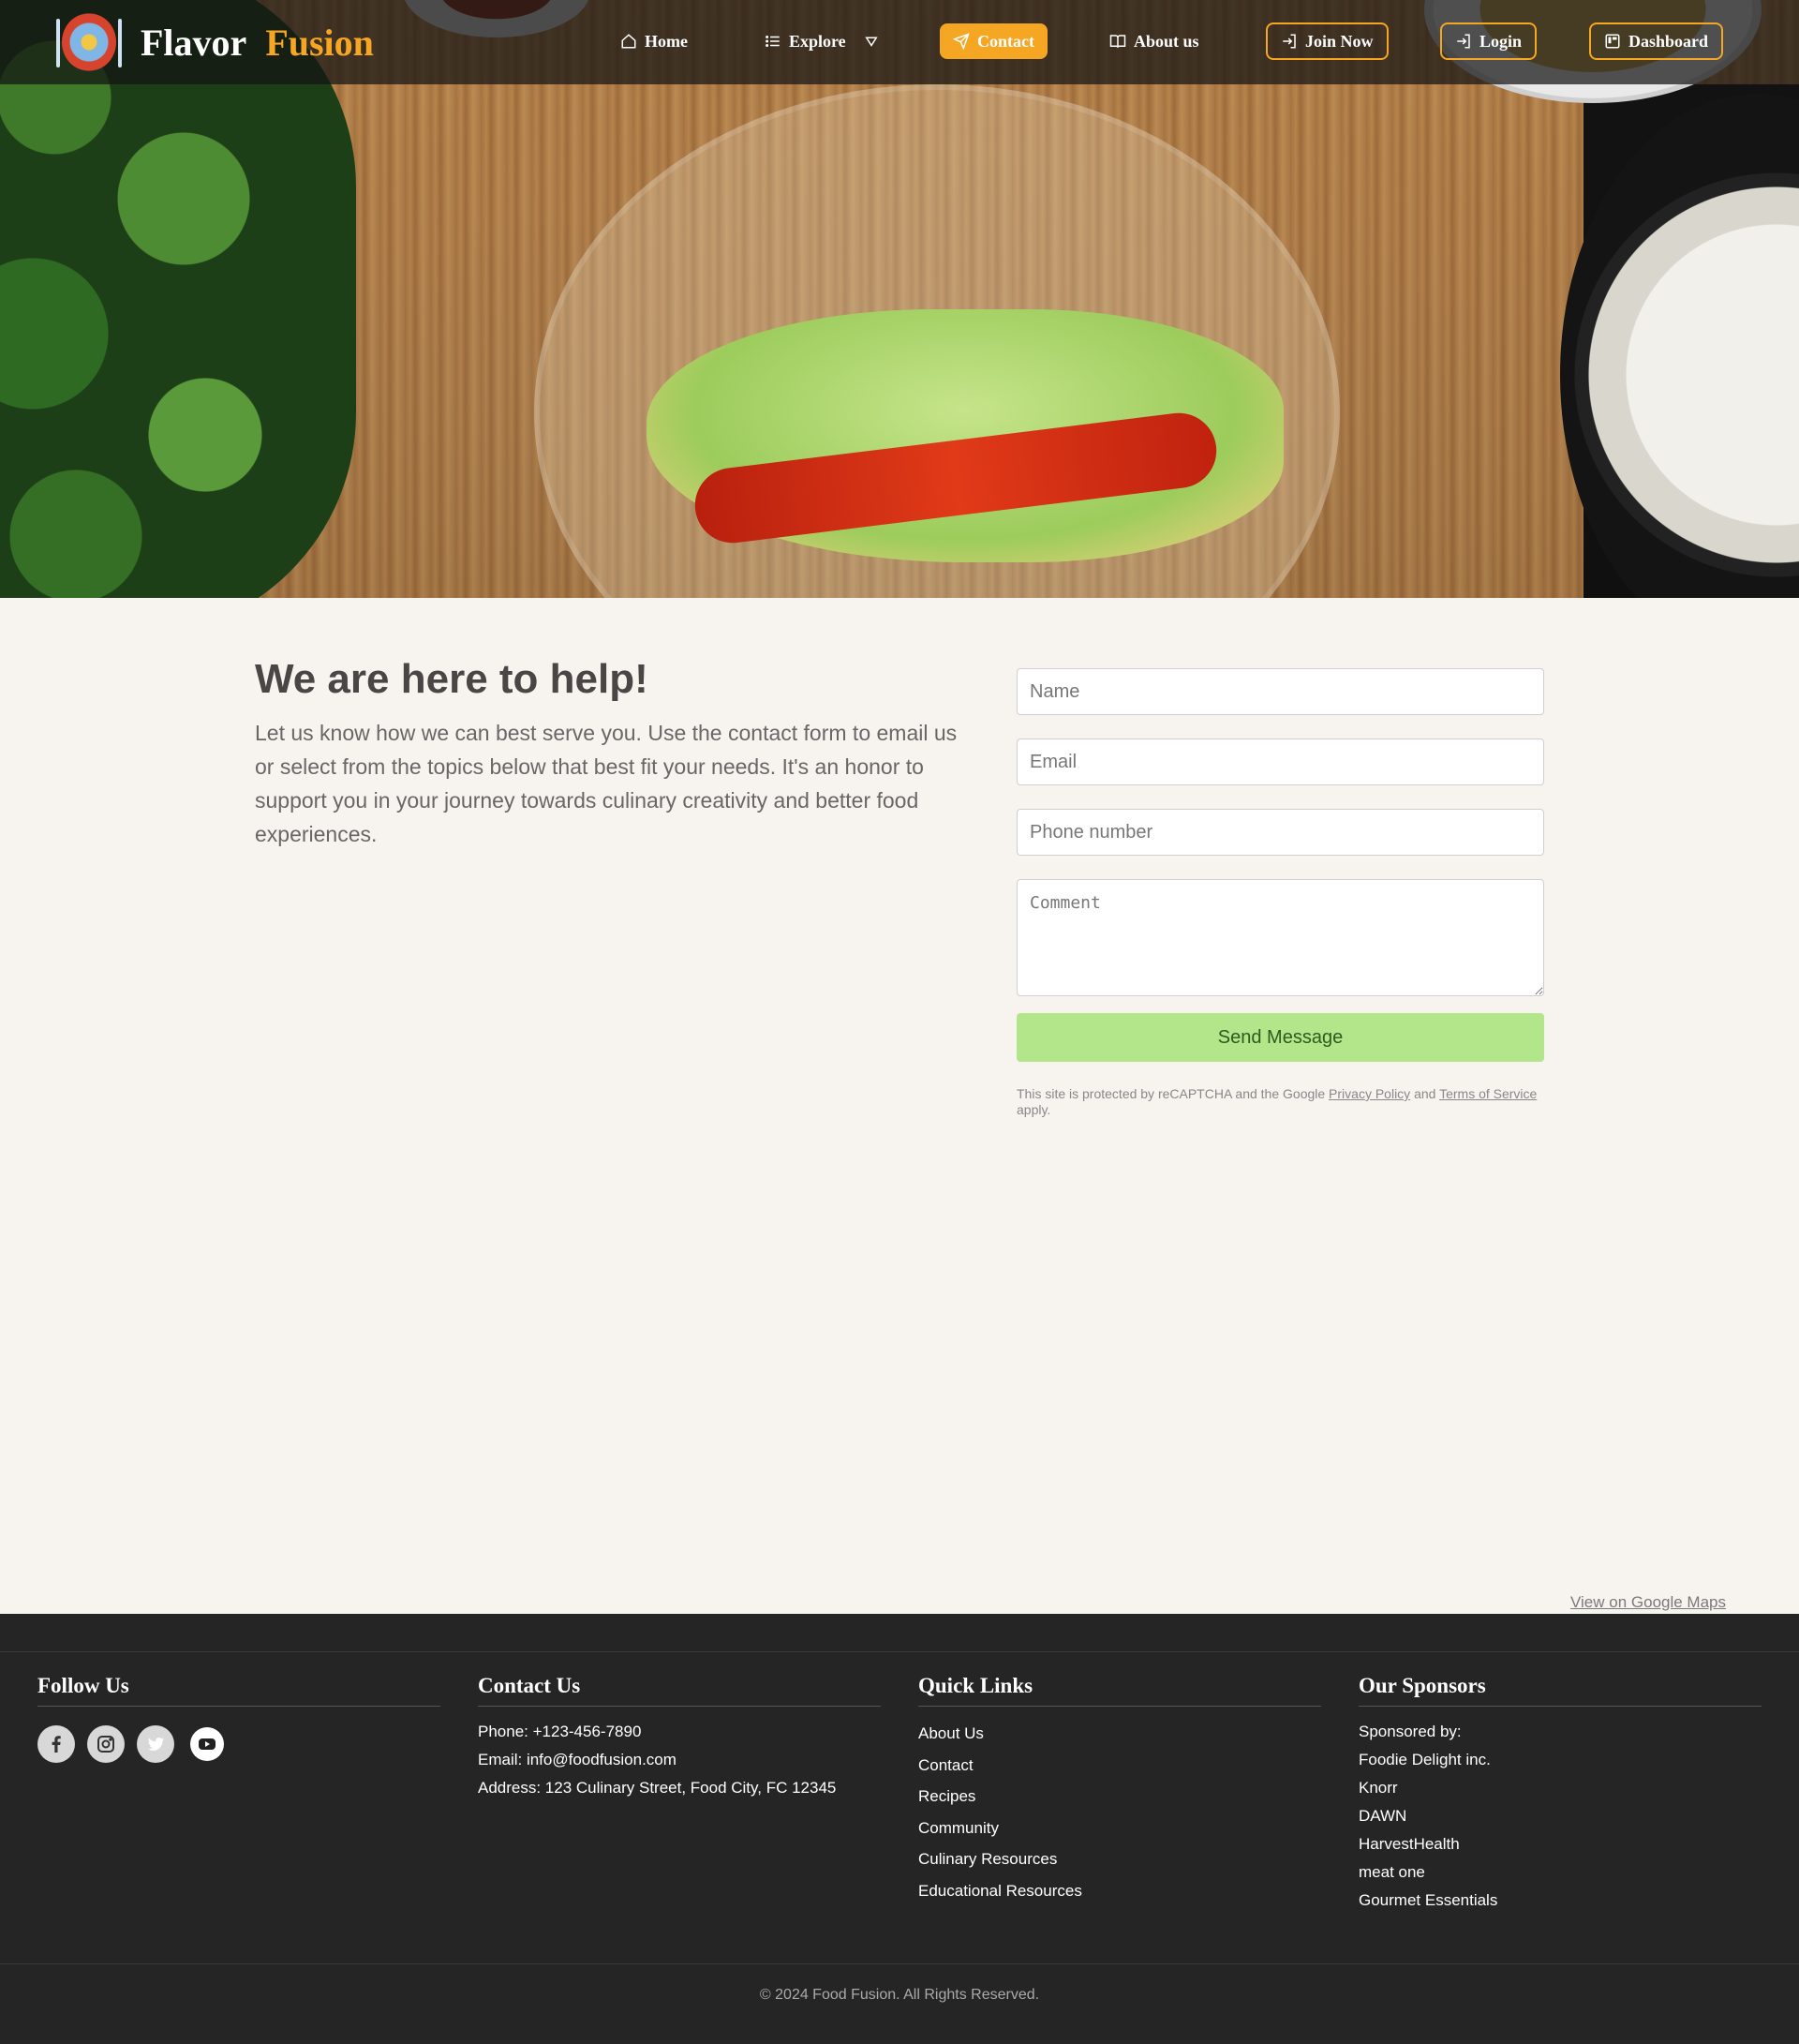  I want to click on quick-link-educational-resources: Educational Resources, so click(1119, 1891).